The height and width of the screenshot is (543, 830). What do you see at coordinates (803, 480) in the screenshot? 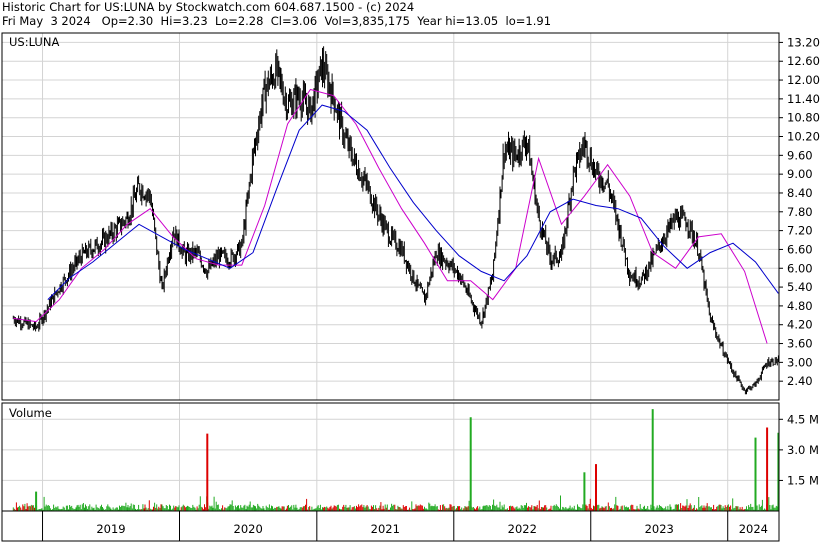
I see `volume-tick-label: 1.5 M` at bounding box center [803, 480].